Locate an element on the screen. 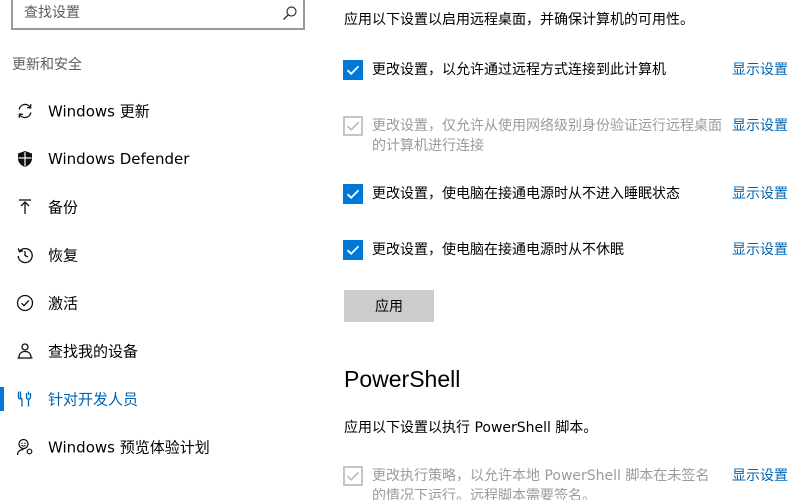 This screenshot has height=500, width=807. setting-label: 更改设置，以允许通过远程方式连接到此计算机 is located at coordinates (519, 70).